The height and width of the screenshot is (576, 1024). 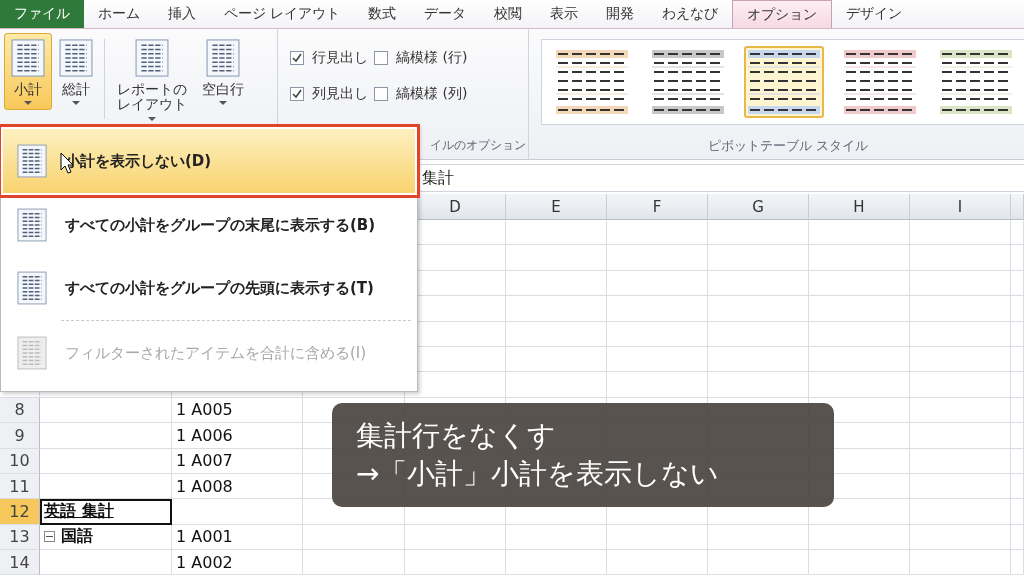 I want to click on checkbox: 縞模様 (行), so click(x=421, y=58).